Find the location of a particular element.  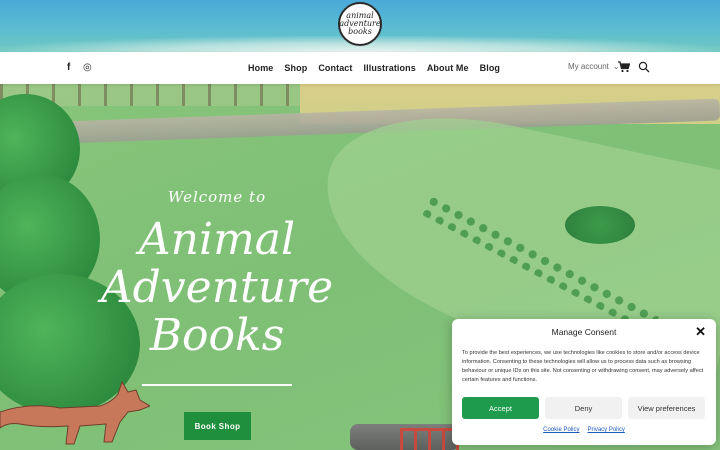

logo-line-3: books is located at coordinates (360, 31).